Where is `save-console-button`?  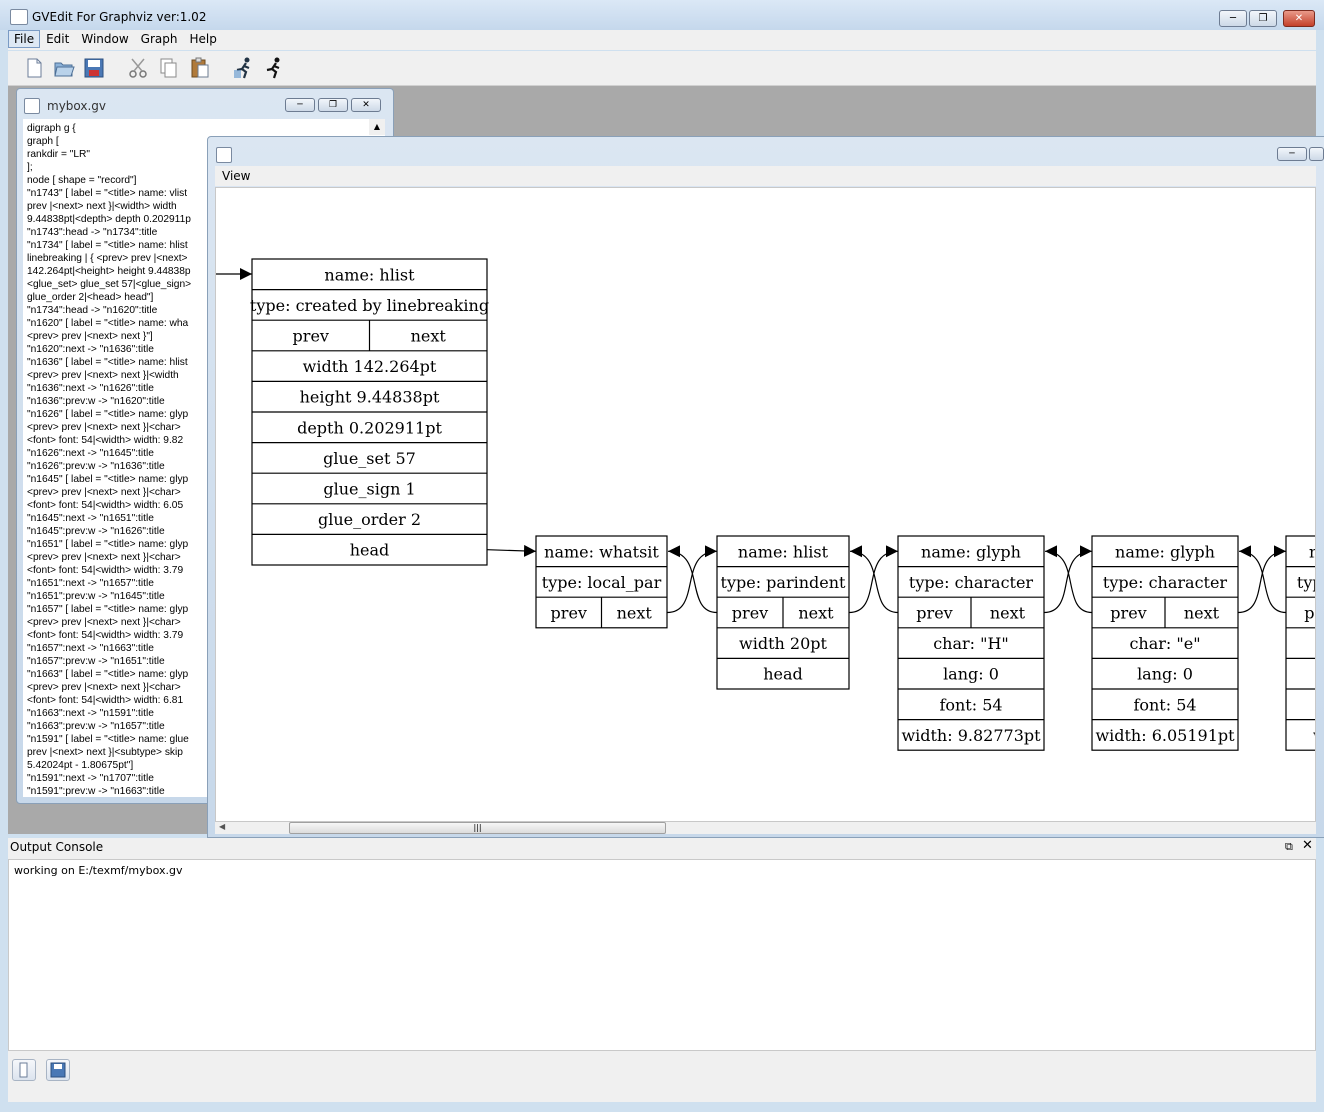
save-console-button is located at coordinates (58, 1070).